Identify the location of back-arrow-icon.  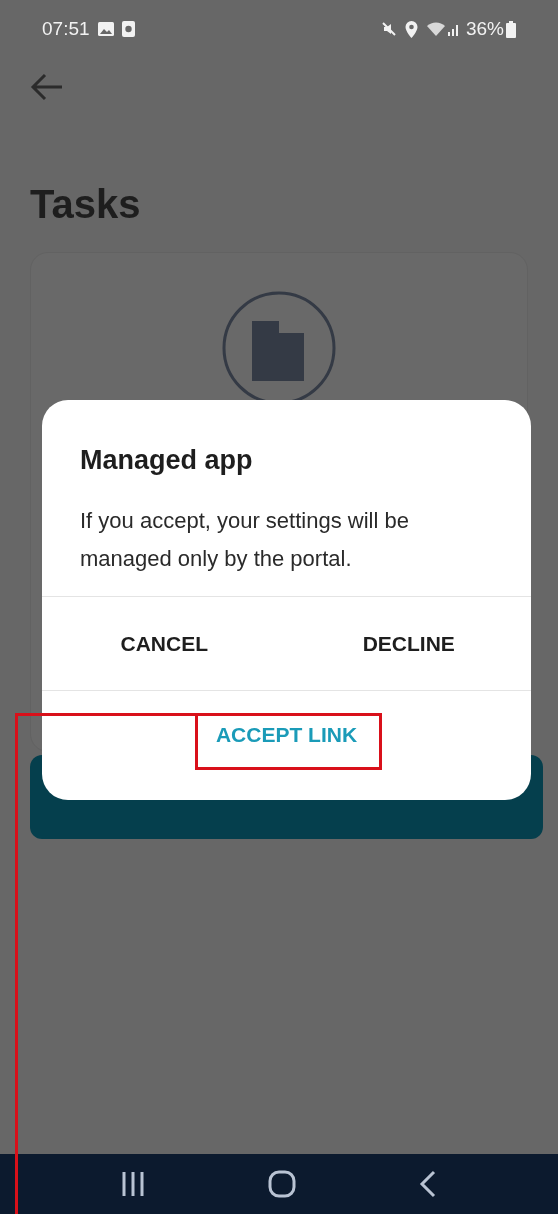
(47, 87).